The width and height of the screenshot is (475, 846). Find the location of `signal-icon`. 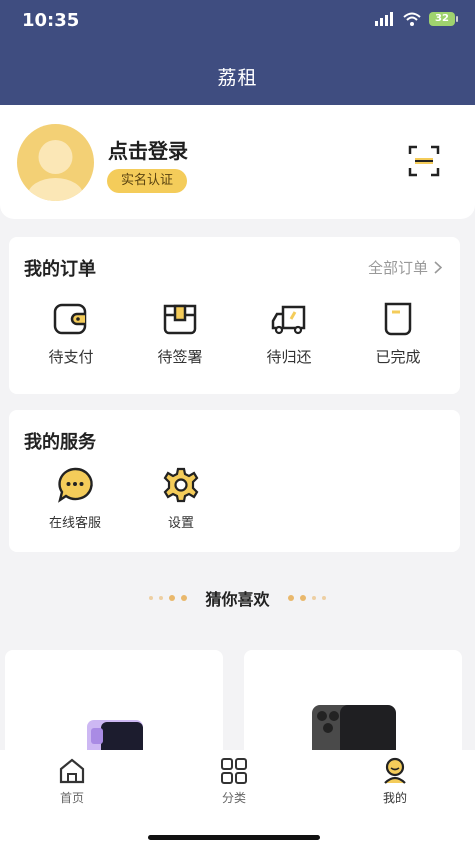

signal-icon is located at coordinates (384, 19).